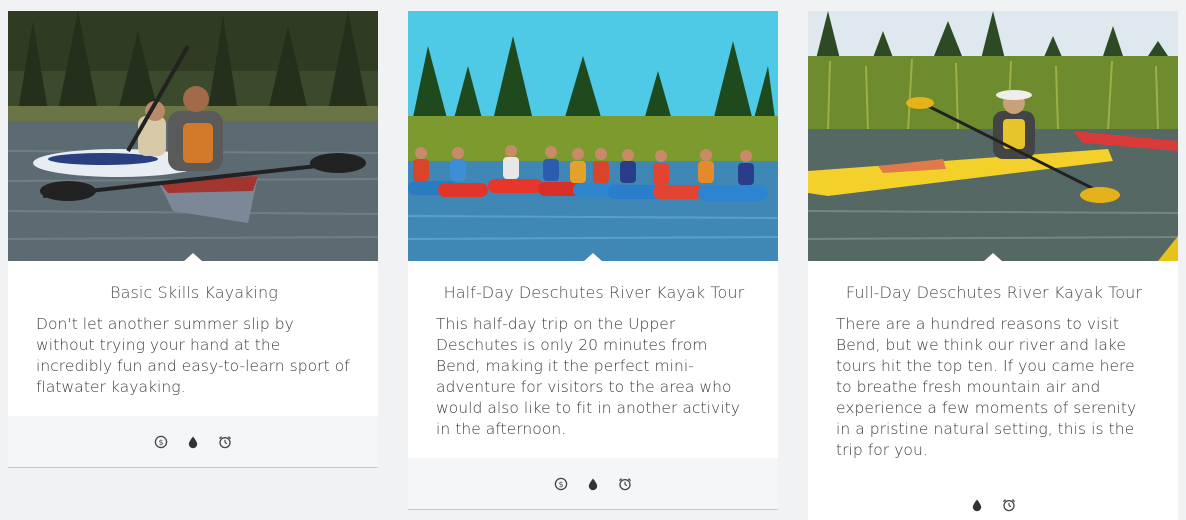  What do you see at coordinates (593, 136) in the screenshot?
I see `tour-photo-half-day` at bounding box center [593, 136].